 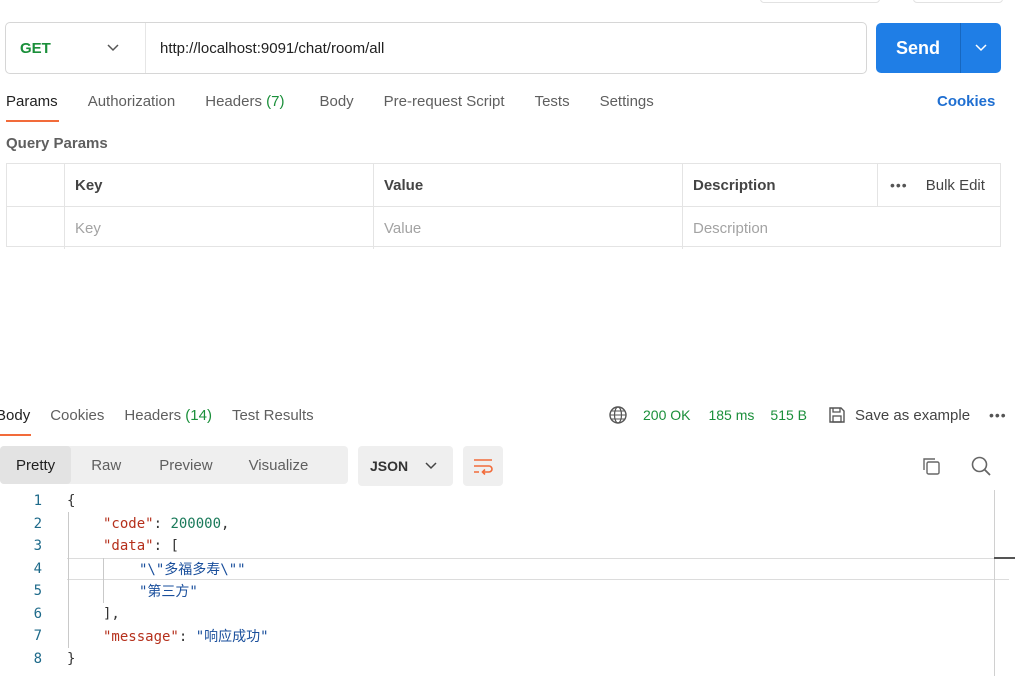 I want to click on tab-pre-request-script: Pre-request Script, so click(x=444, y=101).